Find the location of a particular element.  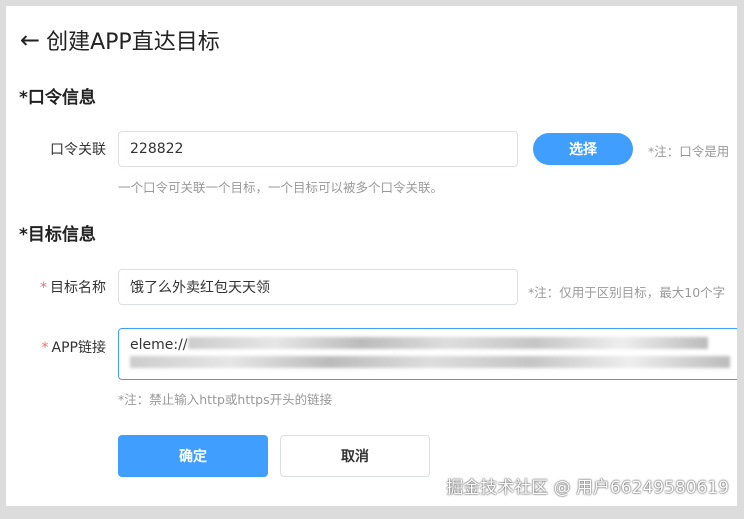

page-title: 创建APP直达目标 is located at coordinates (133, 42).